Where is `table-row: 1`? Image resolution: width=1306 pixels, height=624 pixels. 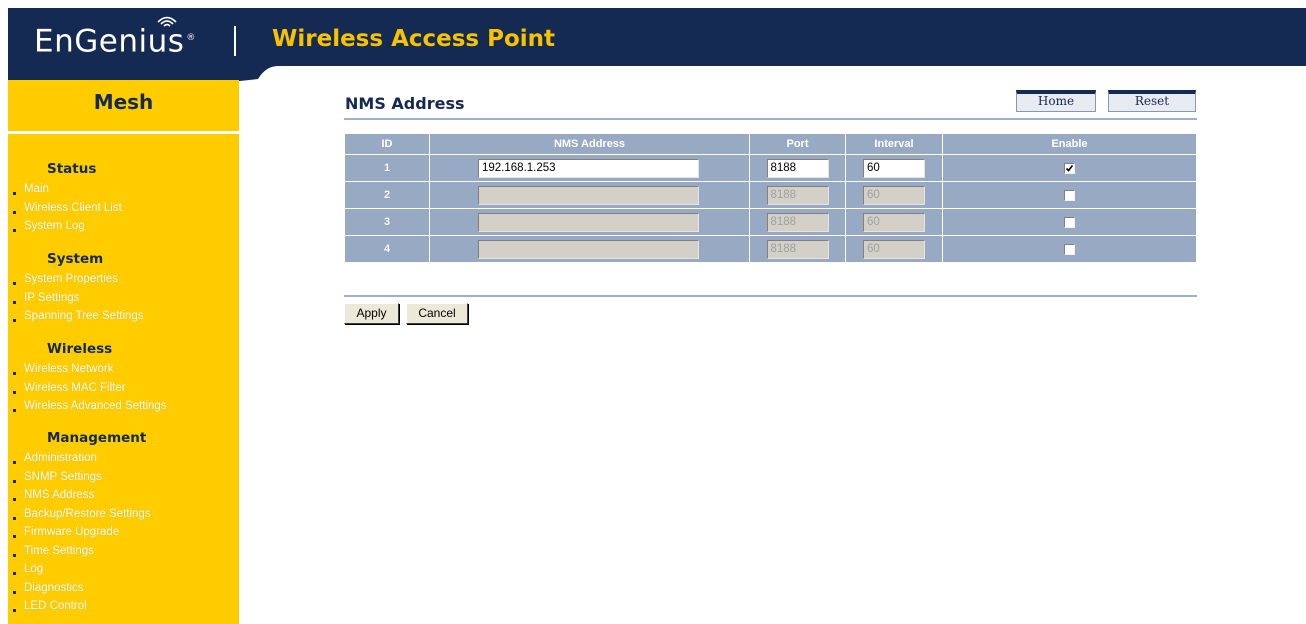 table-row: 1 is located at coordinates (770, 168).